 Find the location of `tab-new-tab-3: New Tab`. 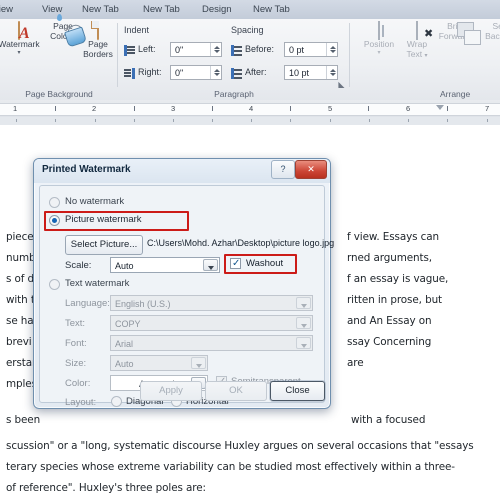

tab-new-tab-3: New Tab is located at coordinates (271, 10).